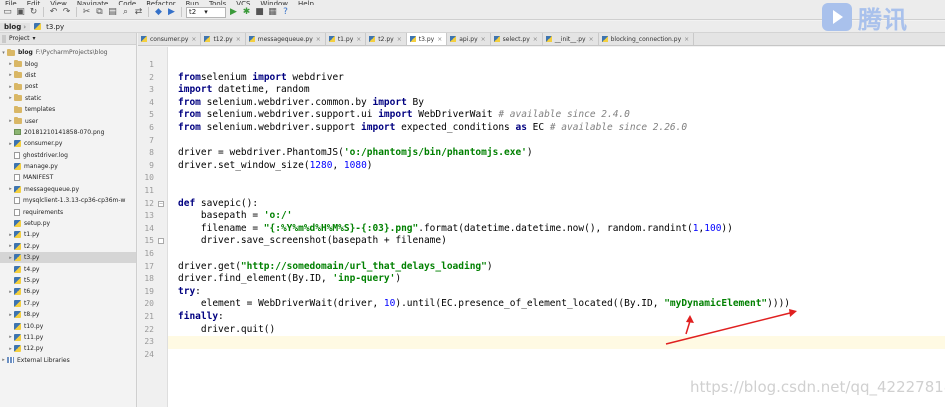  I want to click on file-icon, so click(17, 212).